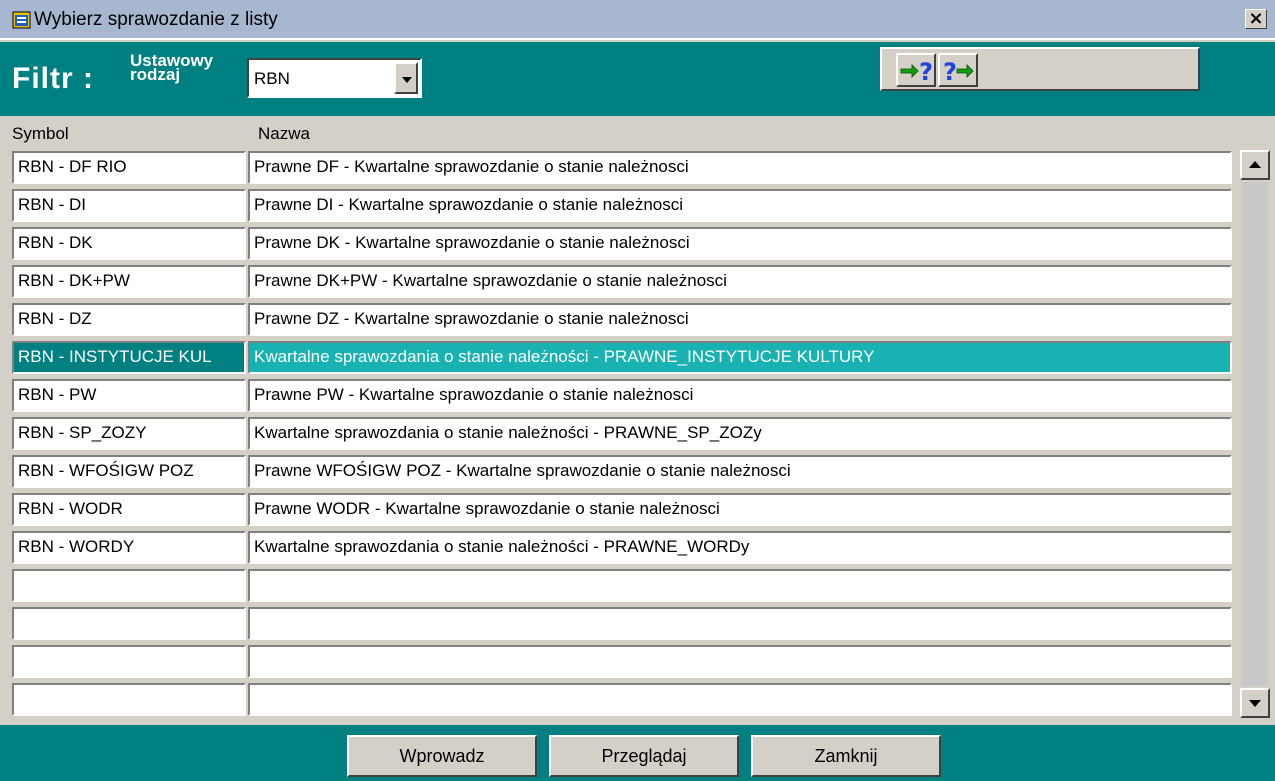  What do you see at coordinates (1255, 171) in the screenshot?
I see `scroll-up-arrow-icon` at bounding box center [1255, 171].